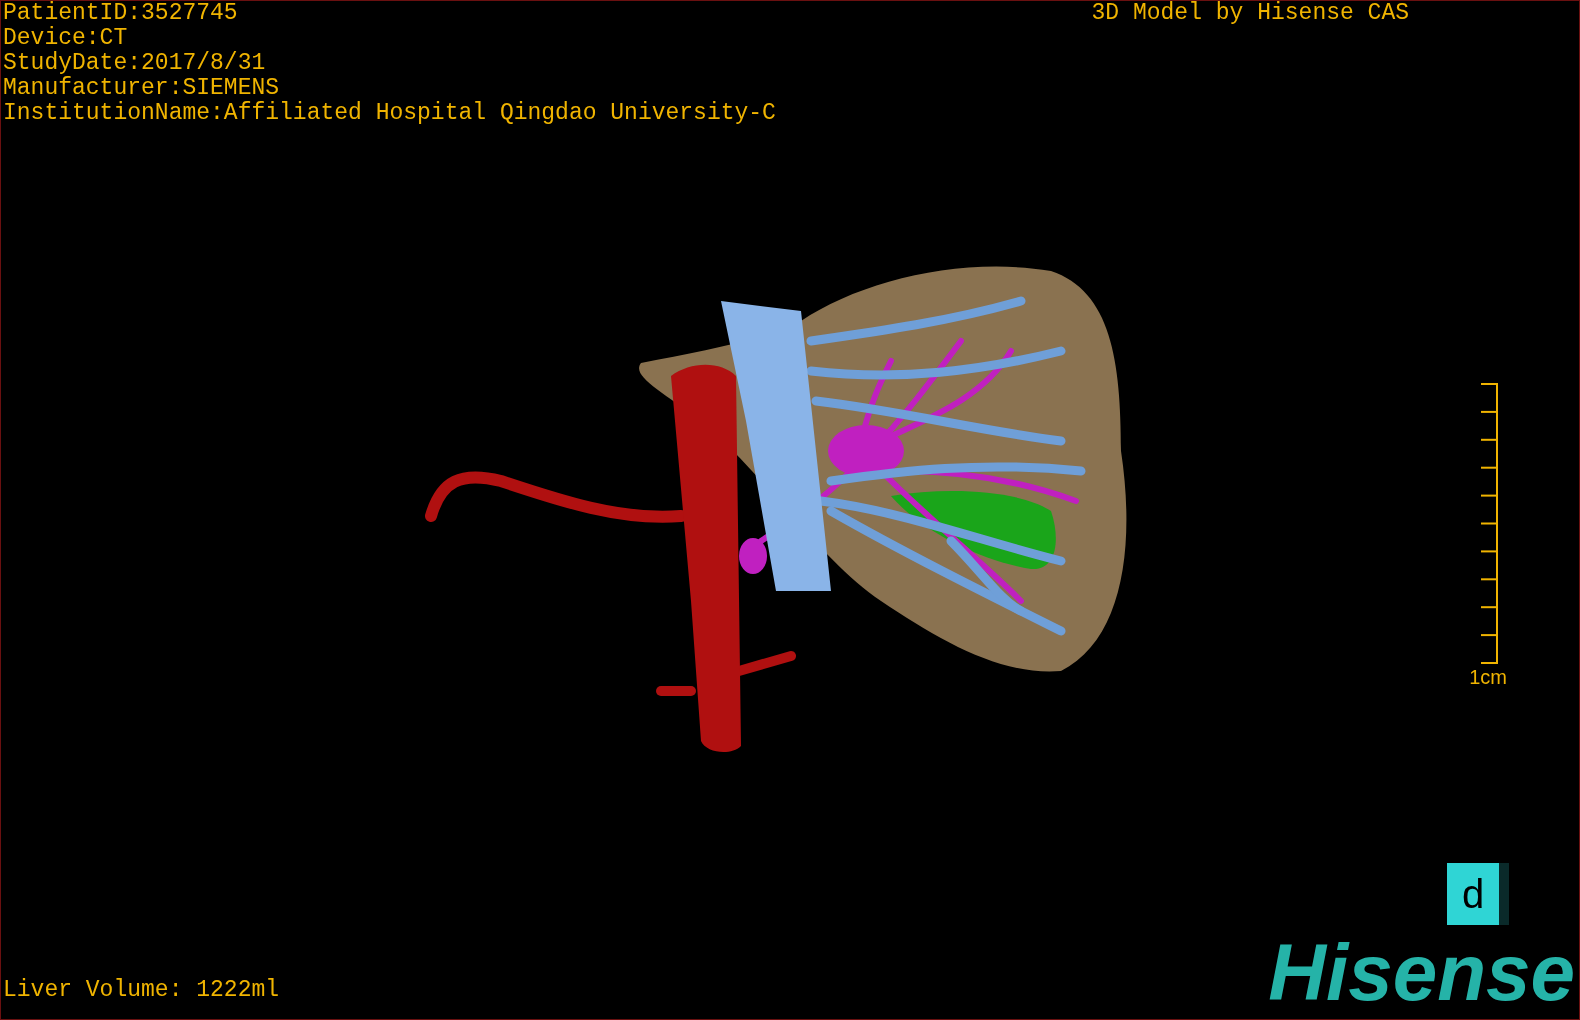  What do you see at coordinates (141, 991) in the screenshot?
I see `liver-volume-text: Liver Volume: 1222ml` at bounding box center [141, 991].